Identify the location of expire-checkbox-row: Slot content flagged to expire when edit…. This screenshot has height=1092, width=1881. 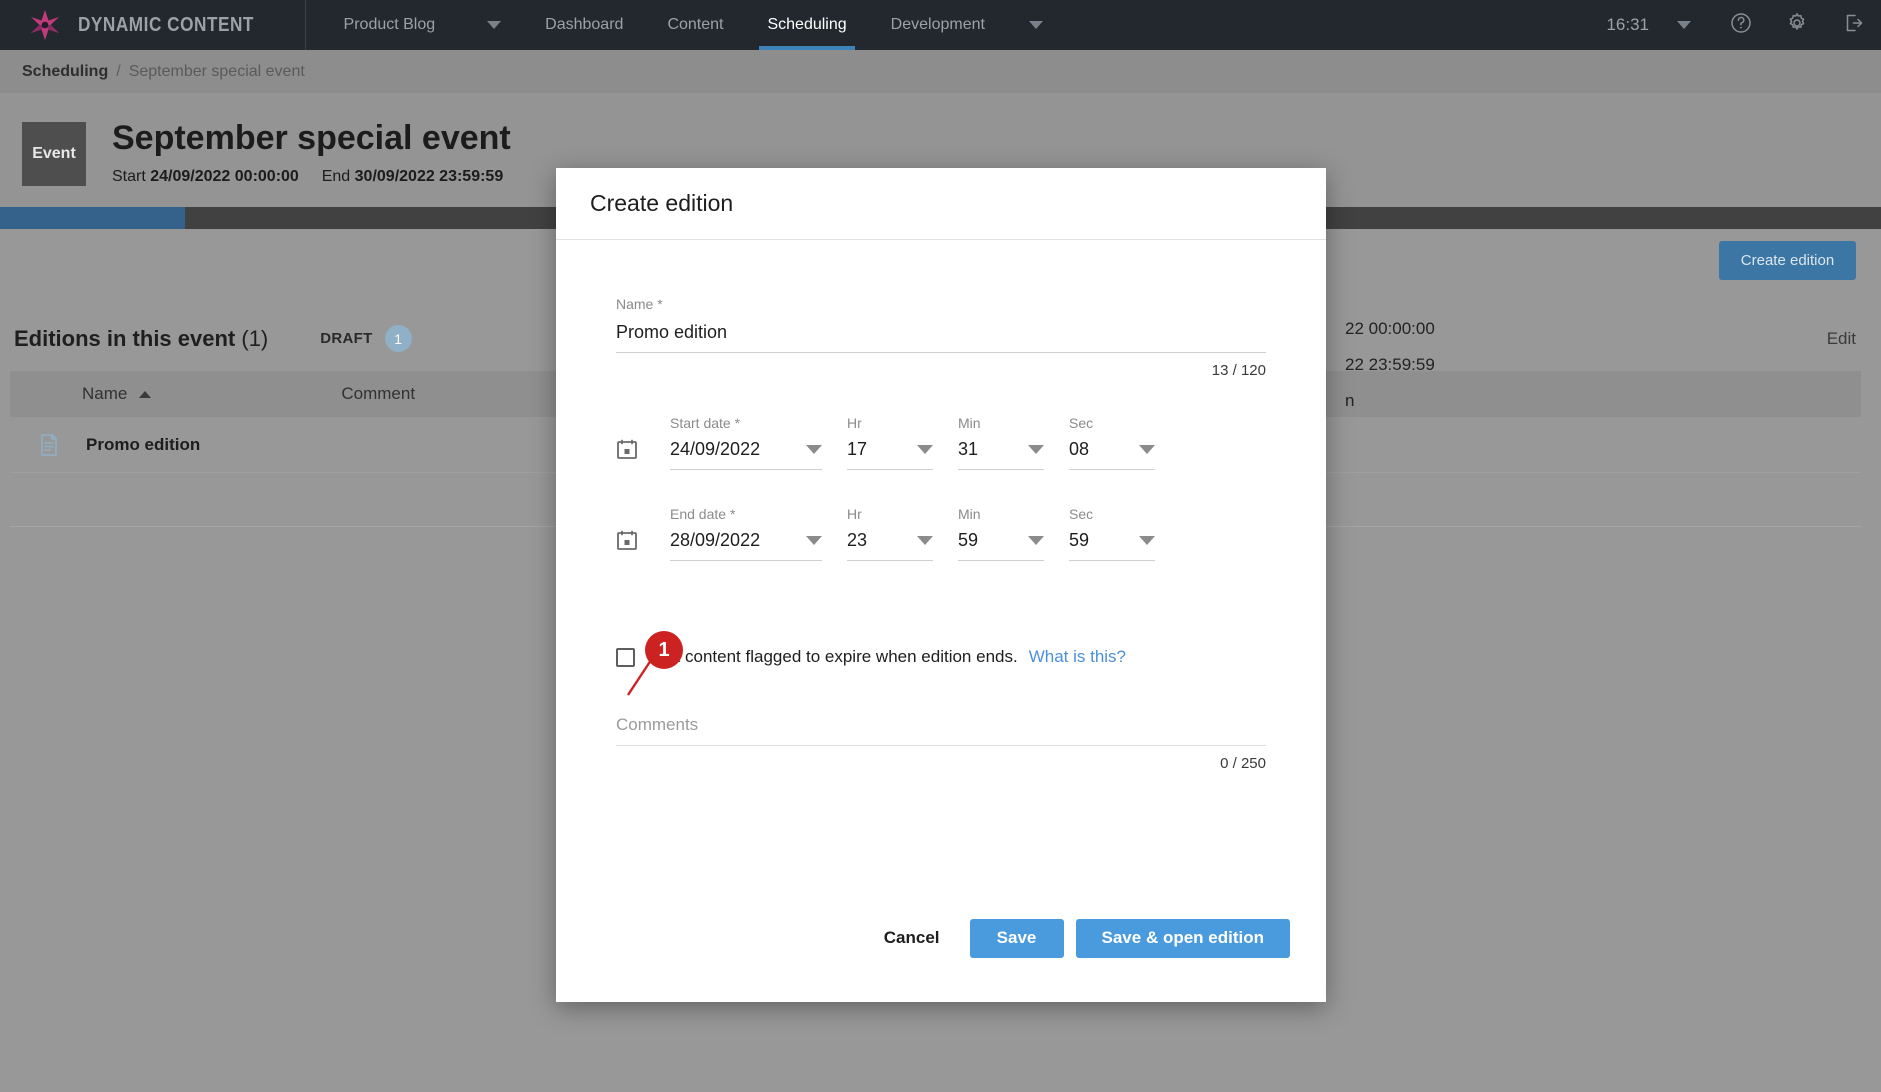
(941, 657).